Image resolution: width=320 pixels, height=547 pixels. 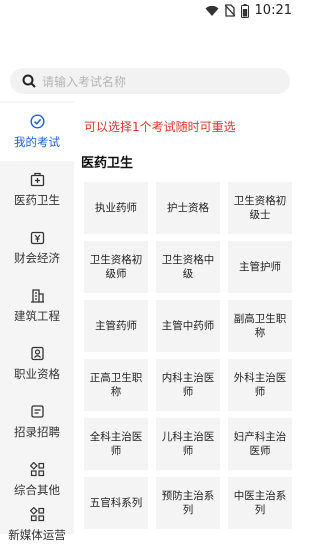 What do you see at coordinates (37, 535) in the screenshot?
I see `sidebar-item-label: 新媒体运营` at bounding box center [37, 535].